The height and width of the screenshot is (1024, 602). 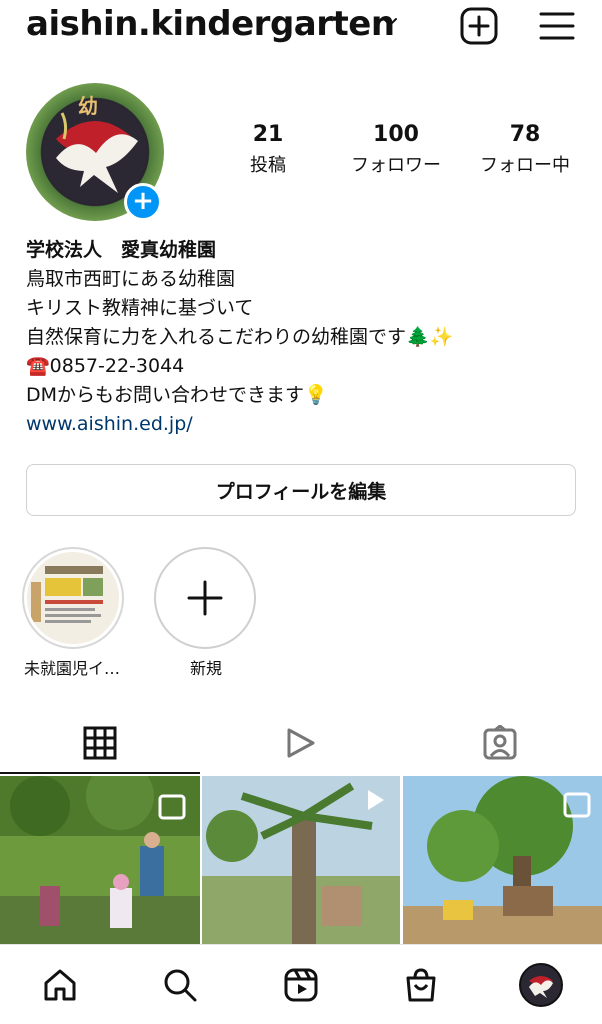 I want to click on following-label: フォロー中, so click(x=525, y=165).